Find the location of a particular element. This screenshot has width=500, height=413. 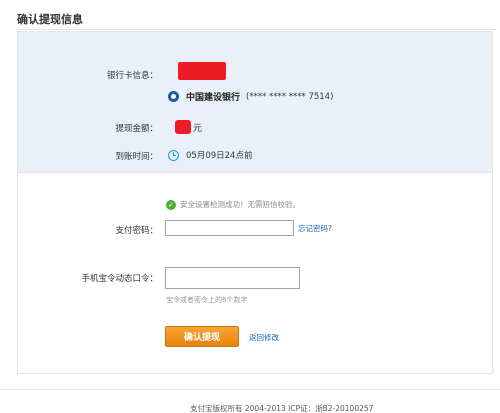

bank-name: 中国建设银行 is located at coordinates (213, 98).